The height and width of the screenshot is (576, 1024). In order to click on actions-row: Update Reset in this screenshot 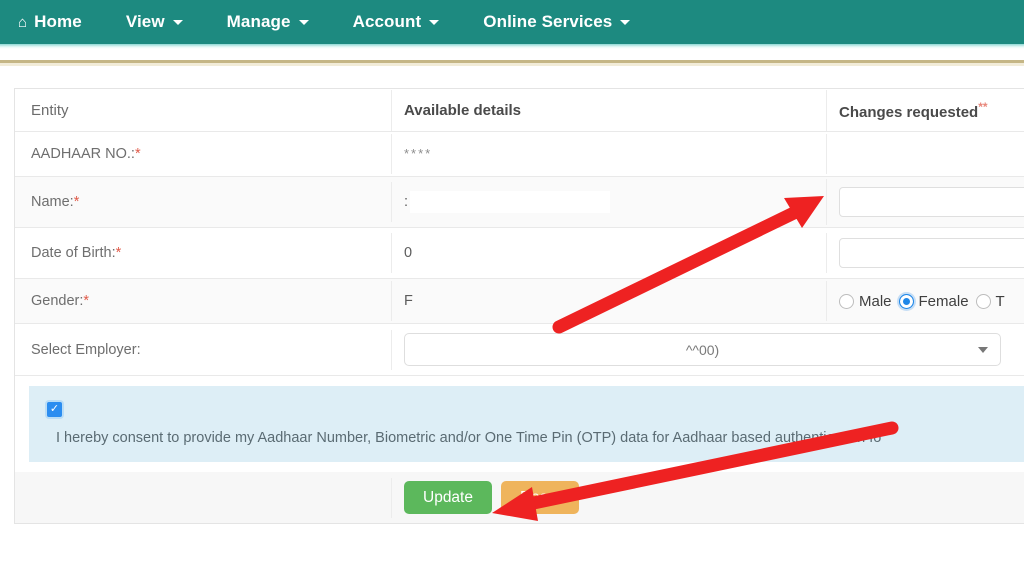, I will do `click(519, 498)`.